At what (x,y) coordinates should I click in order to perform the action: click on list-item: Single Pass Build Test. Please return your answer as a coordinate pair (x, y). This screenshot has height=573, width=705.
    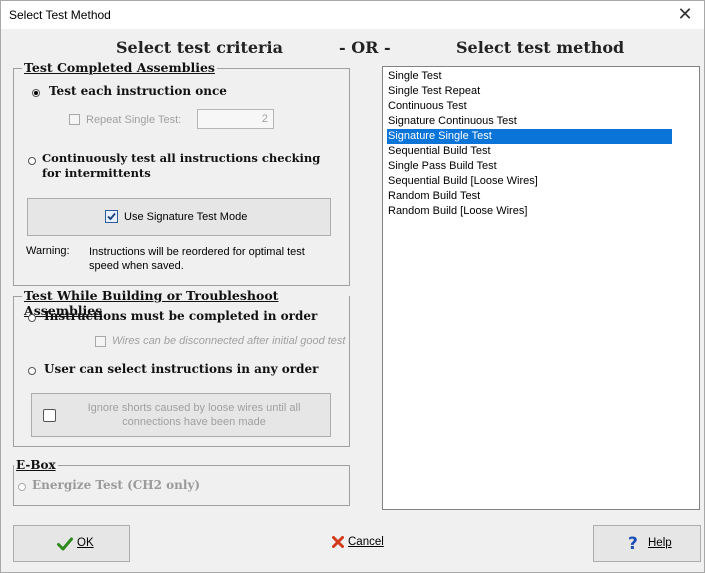
    Looking at the image, I should click on (529, 166).